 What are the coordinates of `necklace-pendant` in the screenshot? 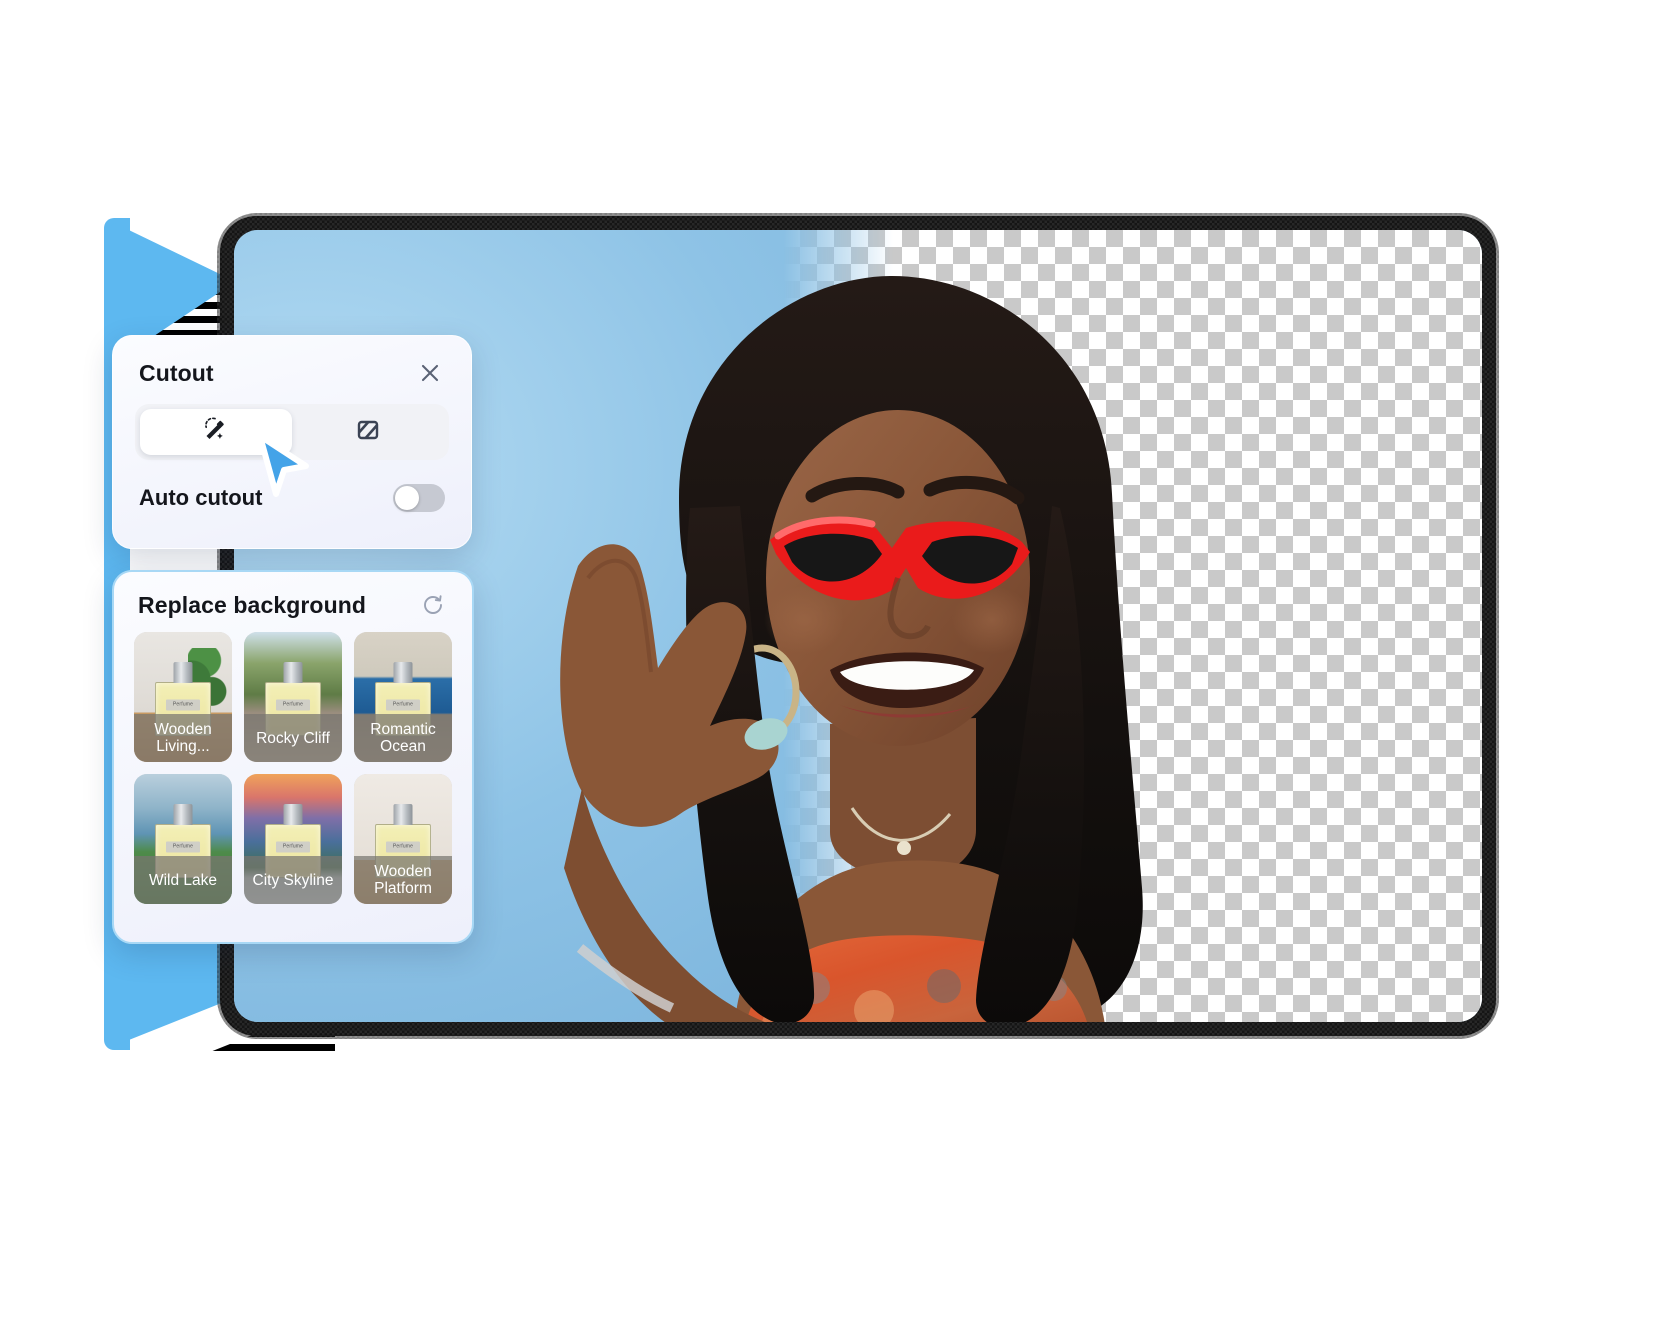 It's located at (904, 848).